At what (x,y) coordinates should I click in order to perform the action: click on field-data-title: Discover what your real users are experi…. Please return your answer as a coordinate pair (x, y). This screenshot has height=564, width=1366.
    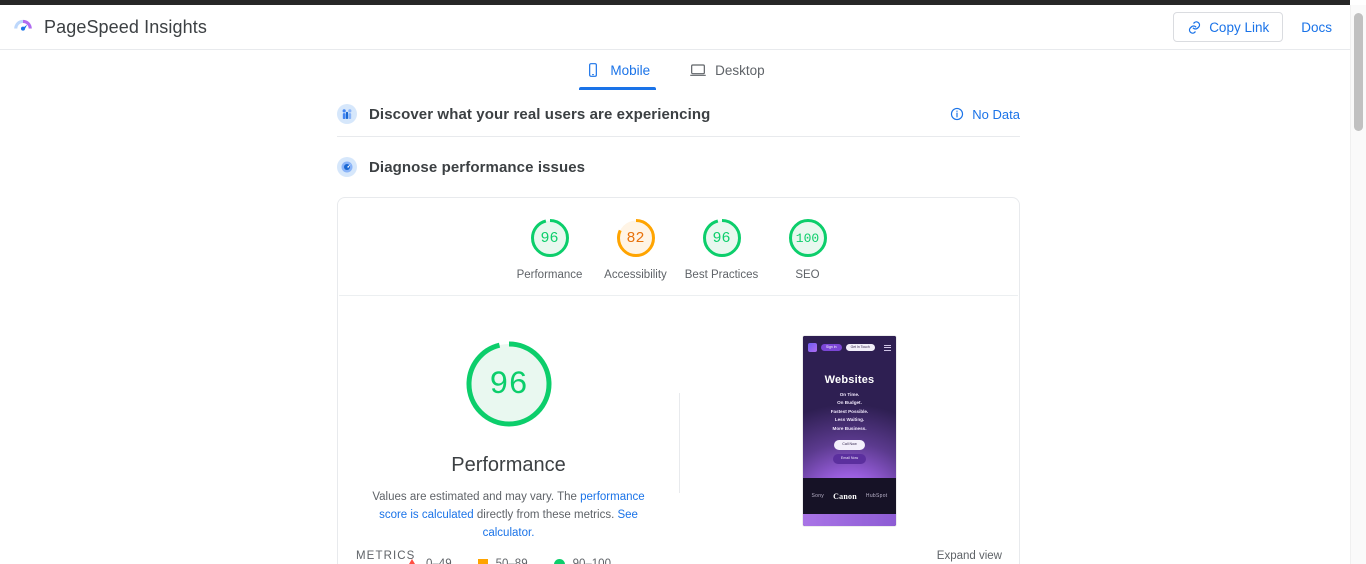
    Looking at the image, I should click on (540, 114).